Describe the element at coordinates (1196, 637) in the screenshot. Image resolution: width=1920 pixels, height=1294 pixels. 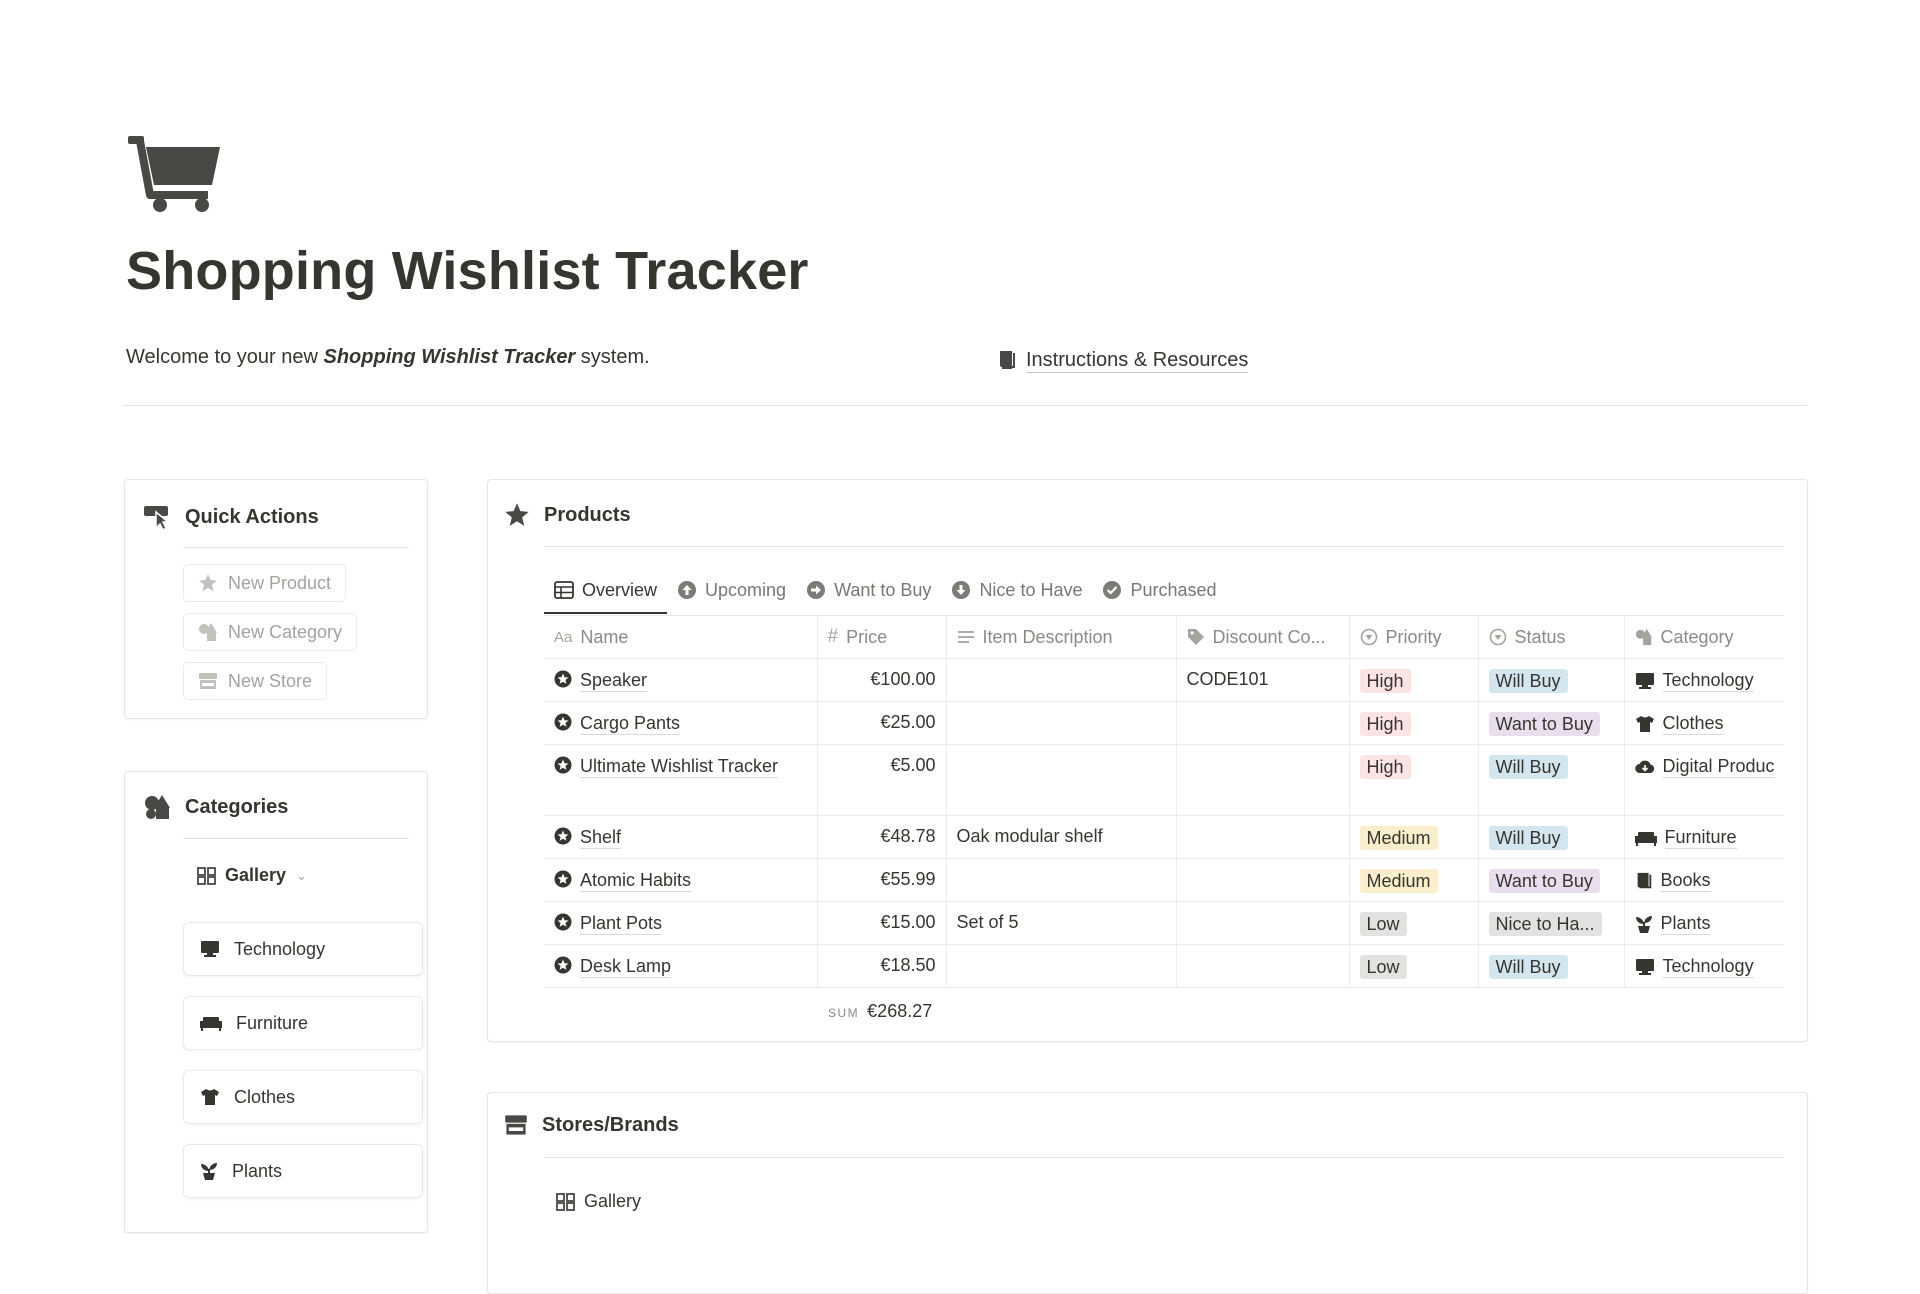
I see `tag-icon` at that location.